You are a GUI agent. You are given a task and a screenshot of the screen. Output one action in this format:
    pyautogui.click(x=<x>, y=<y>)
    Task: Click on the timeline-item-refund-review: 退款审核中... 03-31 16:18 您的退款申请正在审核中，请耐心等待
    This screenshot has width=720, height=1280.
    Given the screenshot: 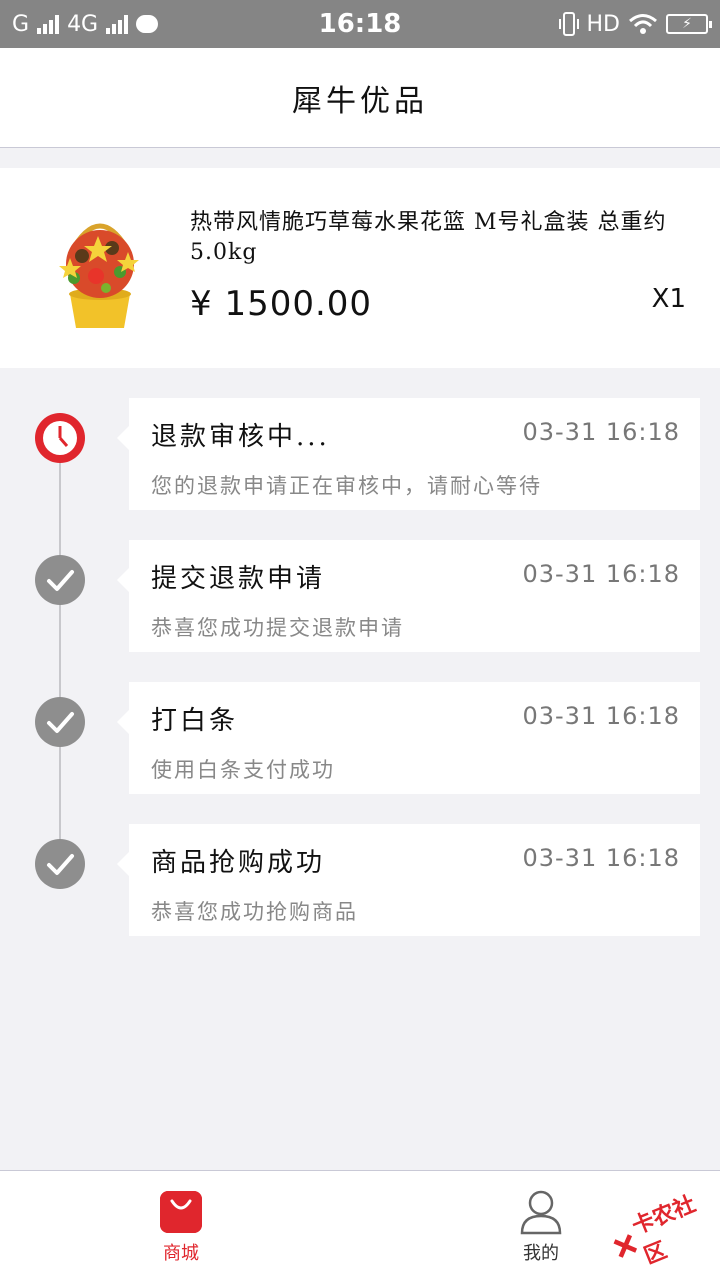 What is the action you would take?
    pyautogui.click(x=408, y=454)
    